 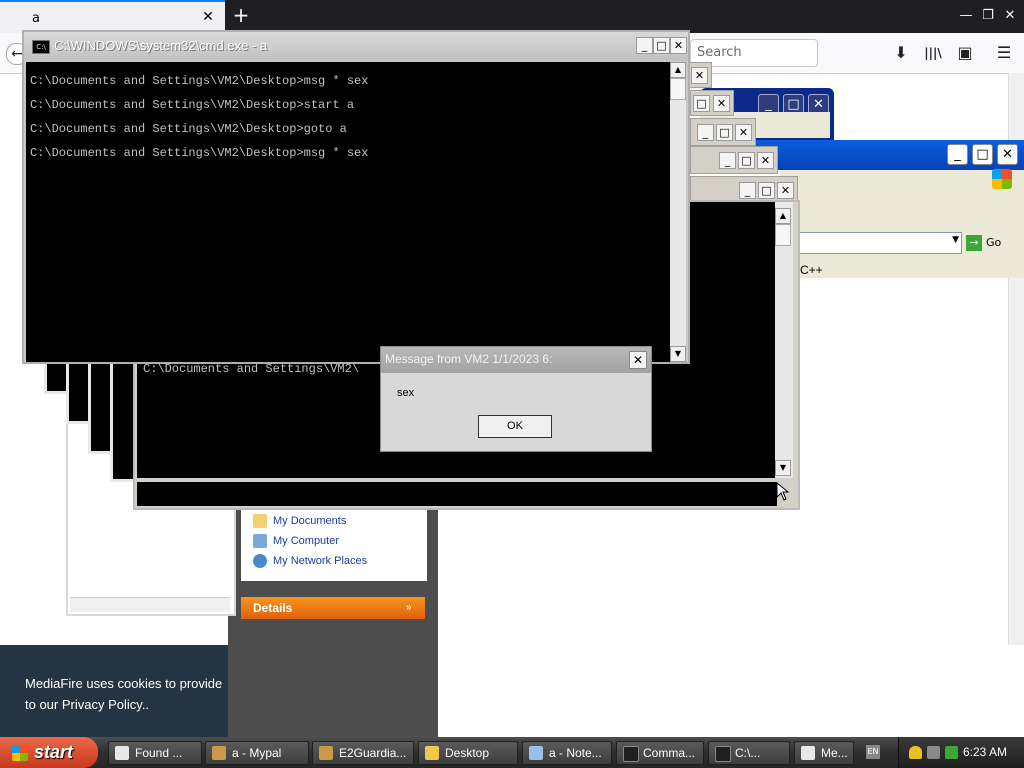 I want to click on stacked-window-title-4: _ □ ✕, so click(x=723, y=132).